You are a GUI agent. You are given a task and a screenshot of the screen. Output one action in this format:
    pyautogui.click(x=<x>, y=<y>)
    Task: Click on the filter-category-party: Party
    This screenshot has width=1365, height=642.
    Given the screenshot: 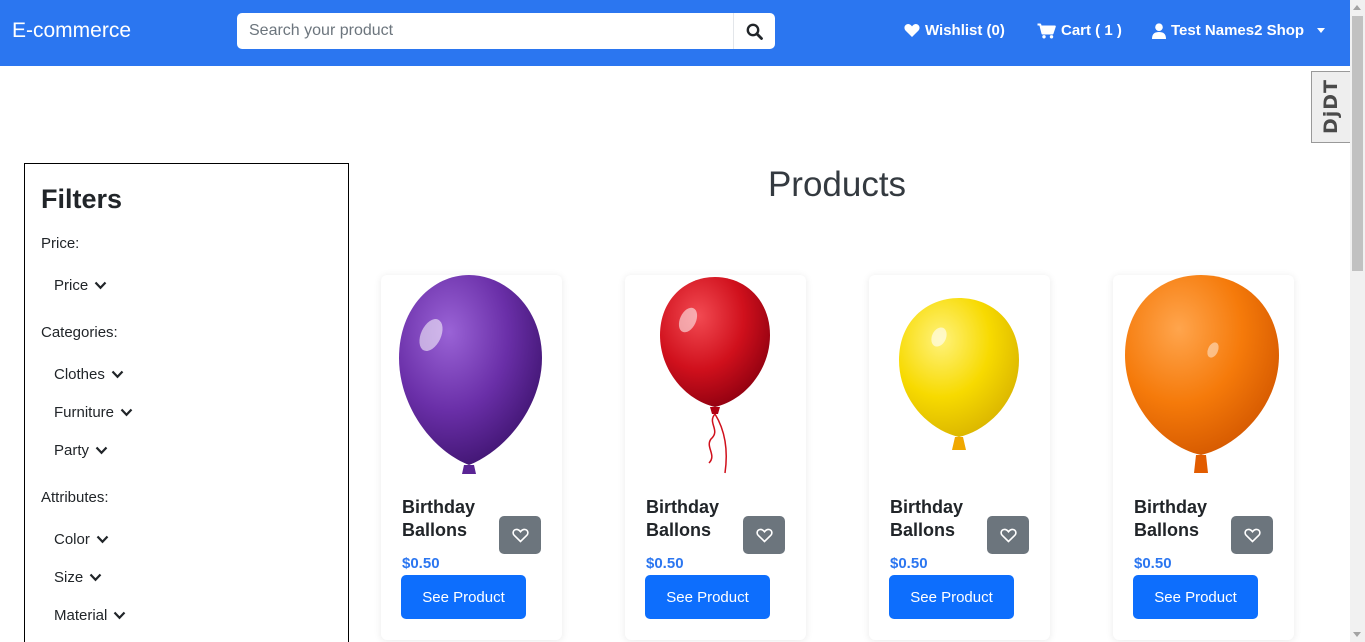 What is the action you would take?
    pyautogui.click(x=81, y=450)
    